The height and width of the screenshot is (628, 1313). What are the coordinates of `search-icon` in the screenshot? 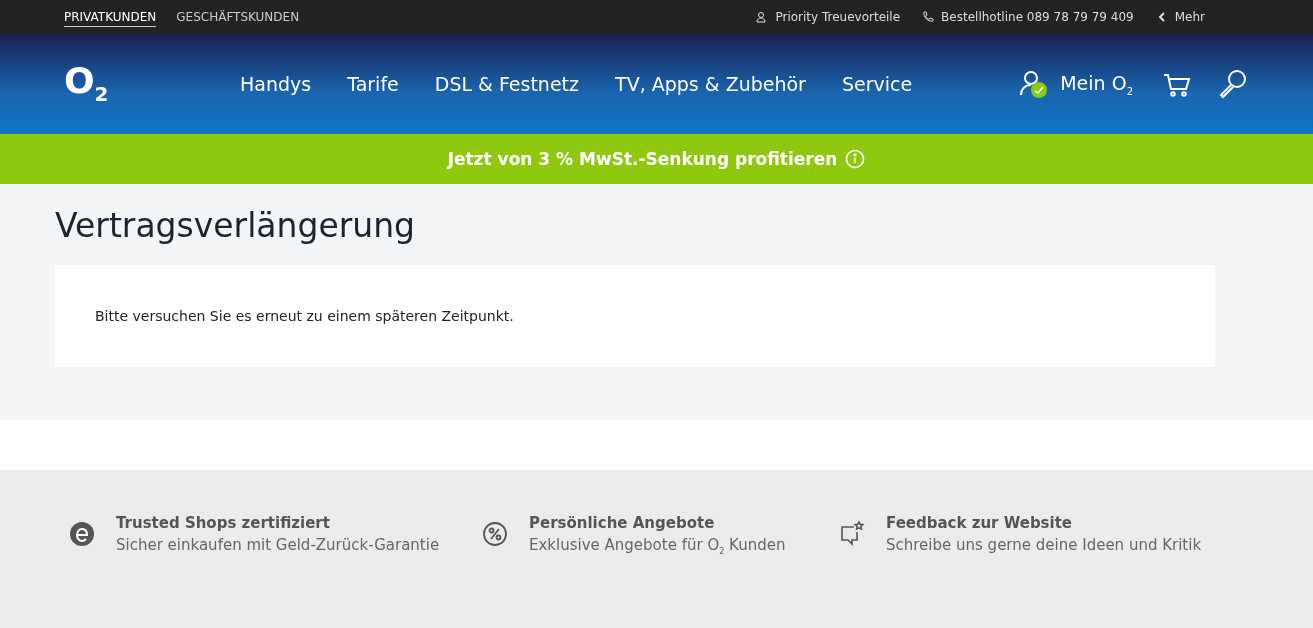 It's located at (1233, 84).